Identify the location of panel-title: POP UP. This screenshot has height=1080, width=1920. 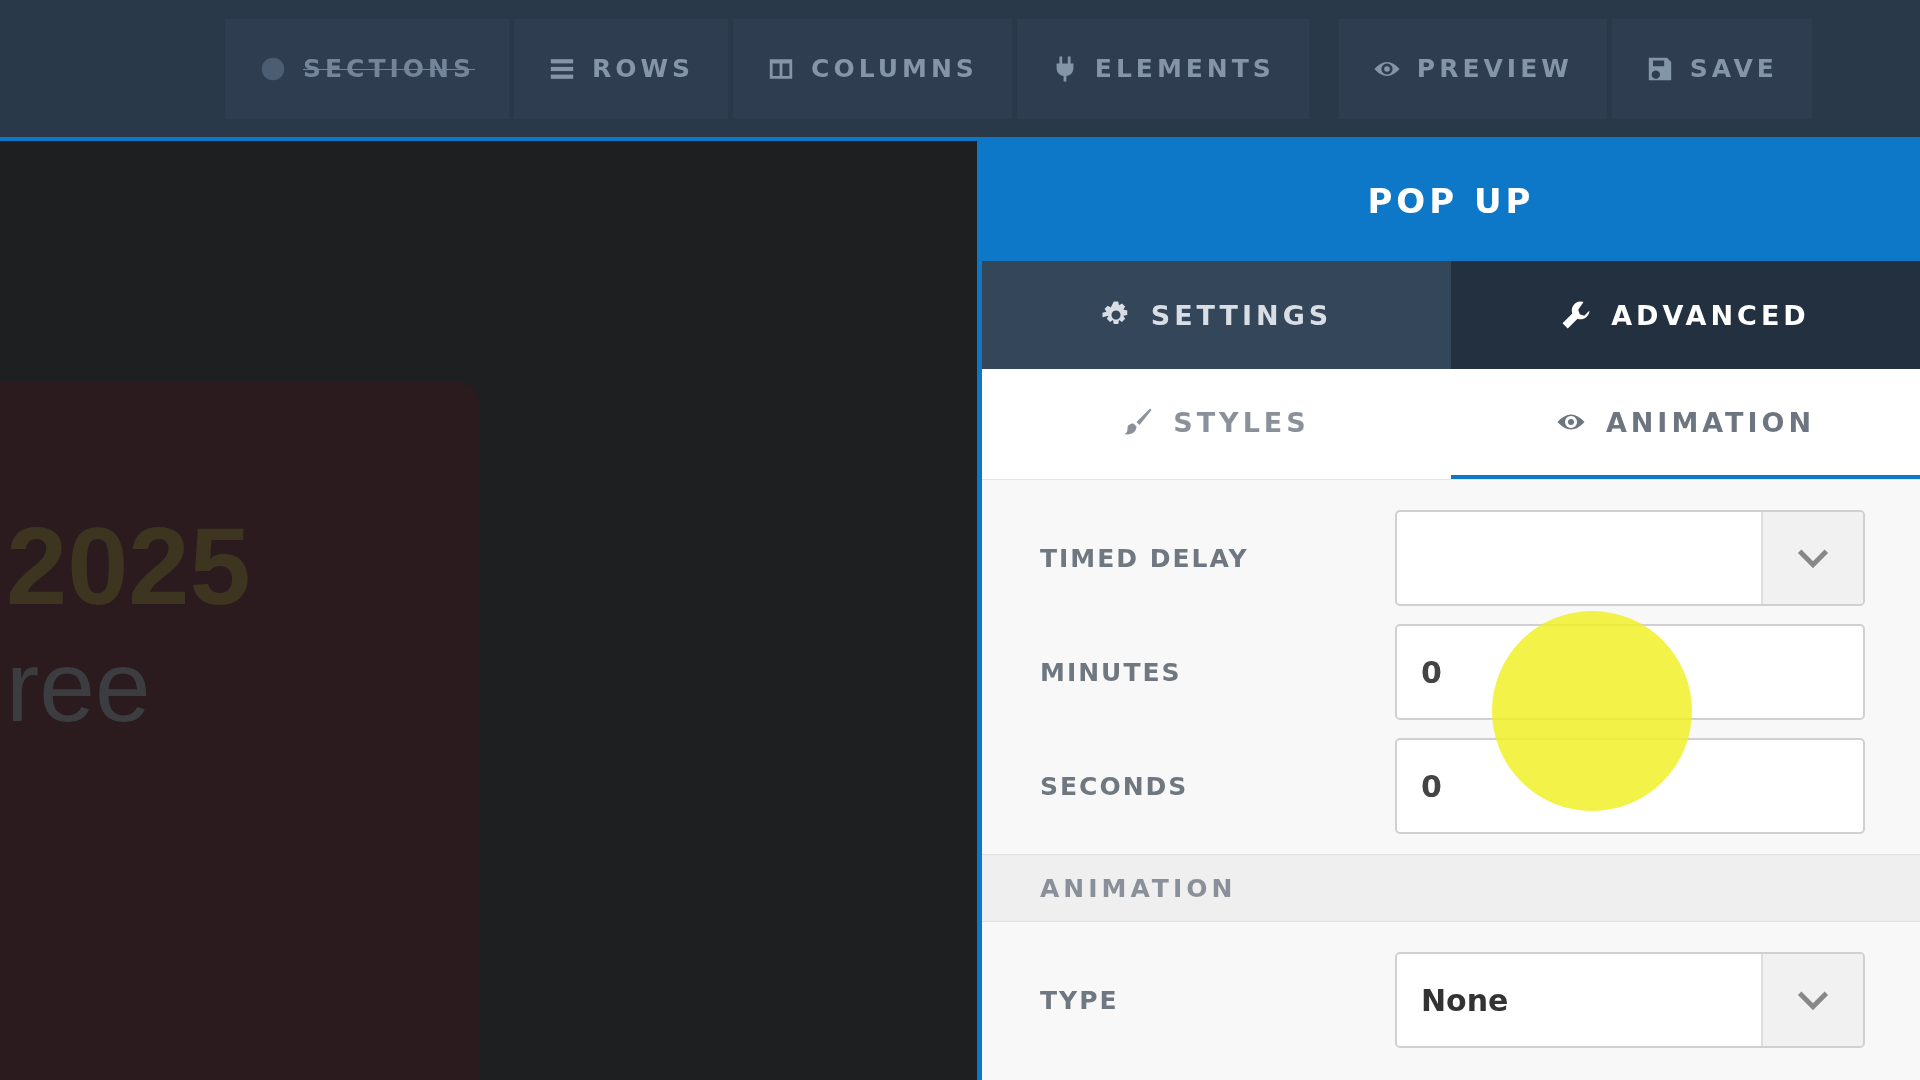
(1451, 201).